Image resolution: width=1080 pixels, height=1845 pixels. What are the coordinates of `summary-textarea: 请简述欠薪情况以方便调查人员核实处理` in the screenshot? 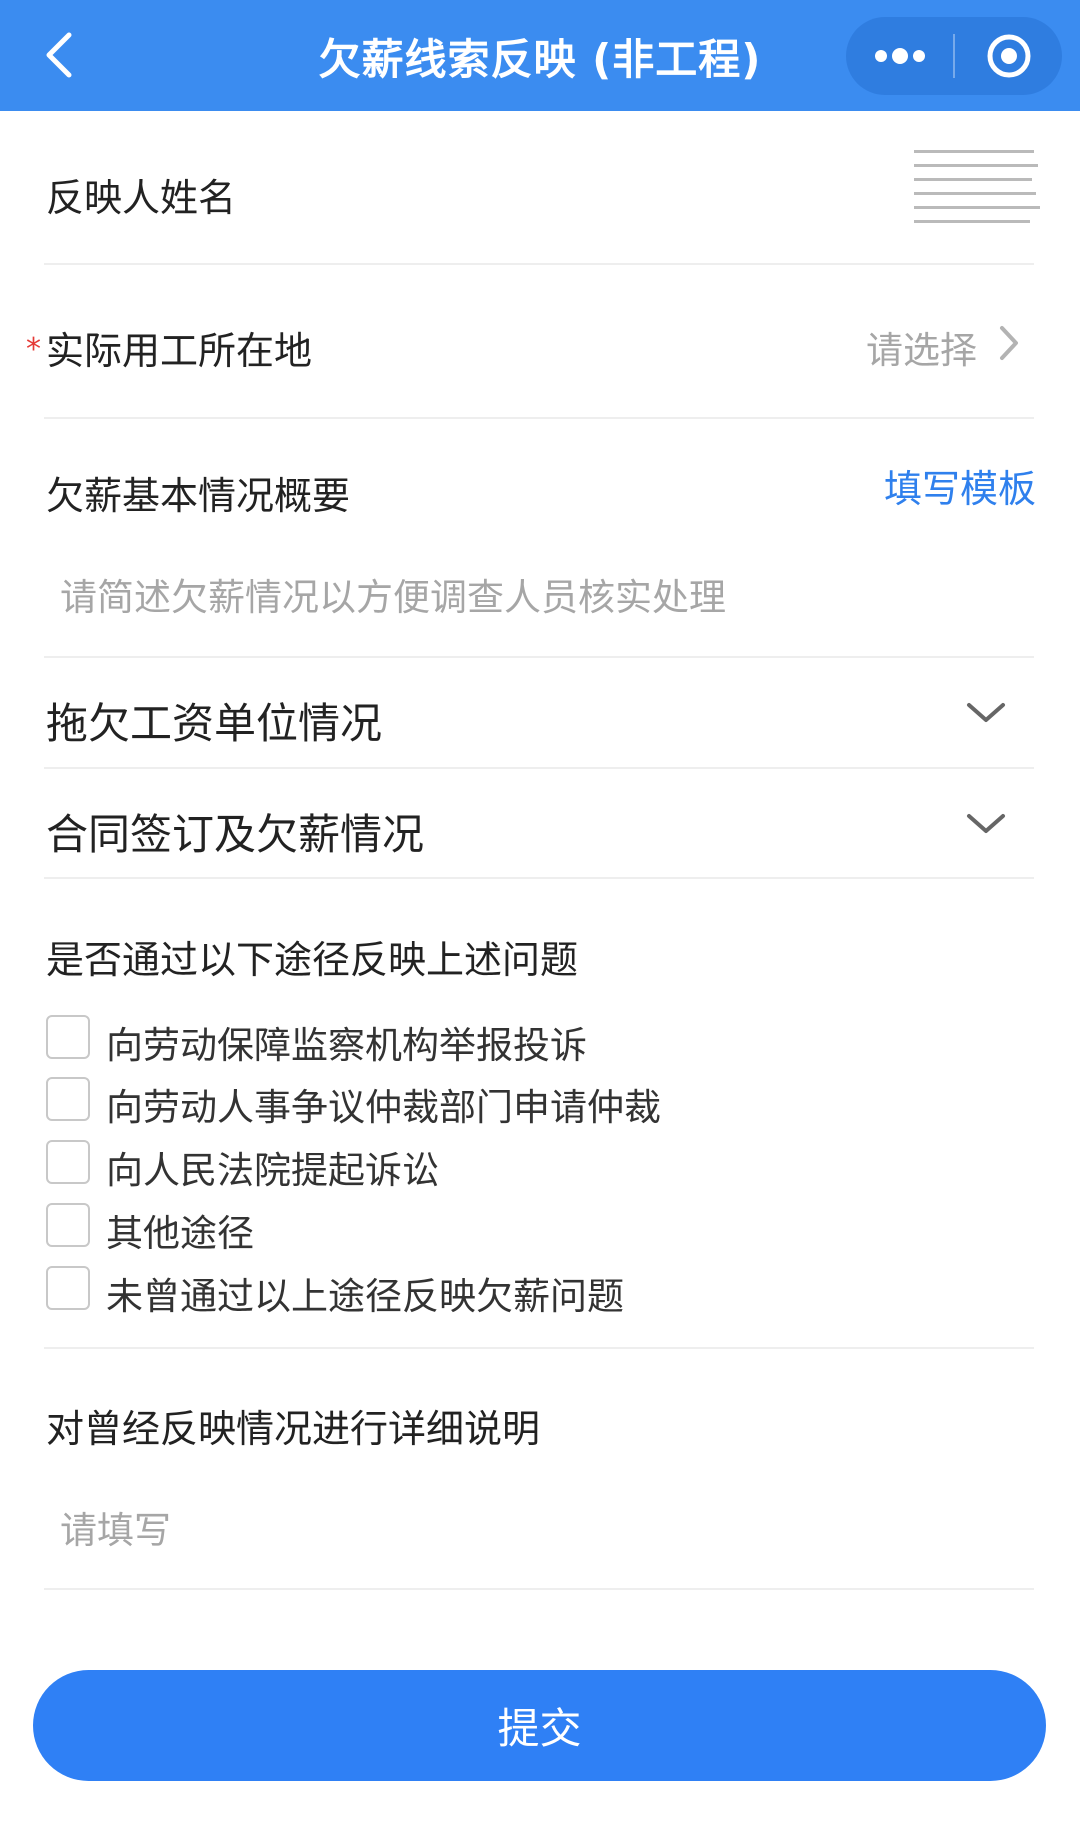 It's located at (541, 600).